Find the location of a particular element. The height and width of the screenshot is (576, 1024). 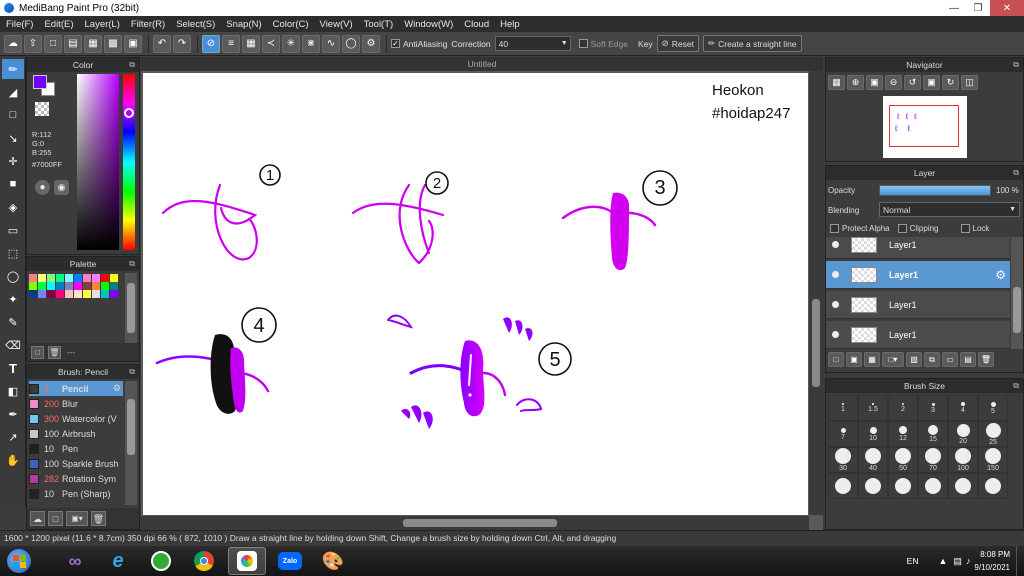

menu-help: Help is located at coordinates (510, 24).